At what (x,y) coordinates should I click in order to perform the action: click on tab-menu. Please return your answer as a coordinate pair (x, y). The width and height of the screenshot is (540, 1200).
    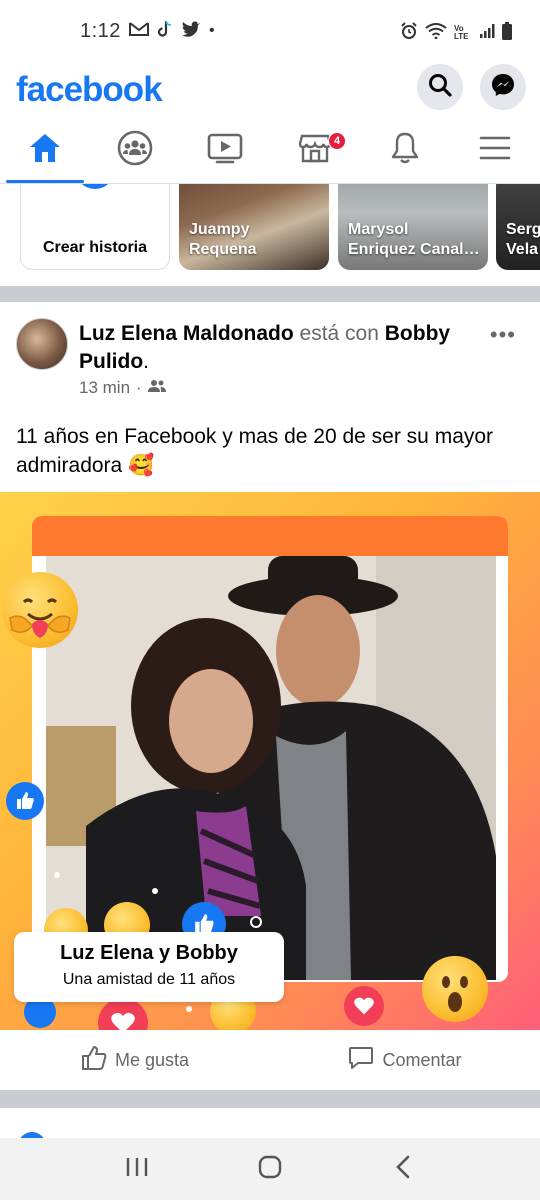
    Looking at the image, I should click on (495, 150).